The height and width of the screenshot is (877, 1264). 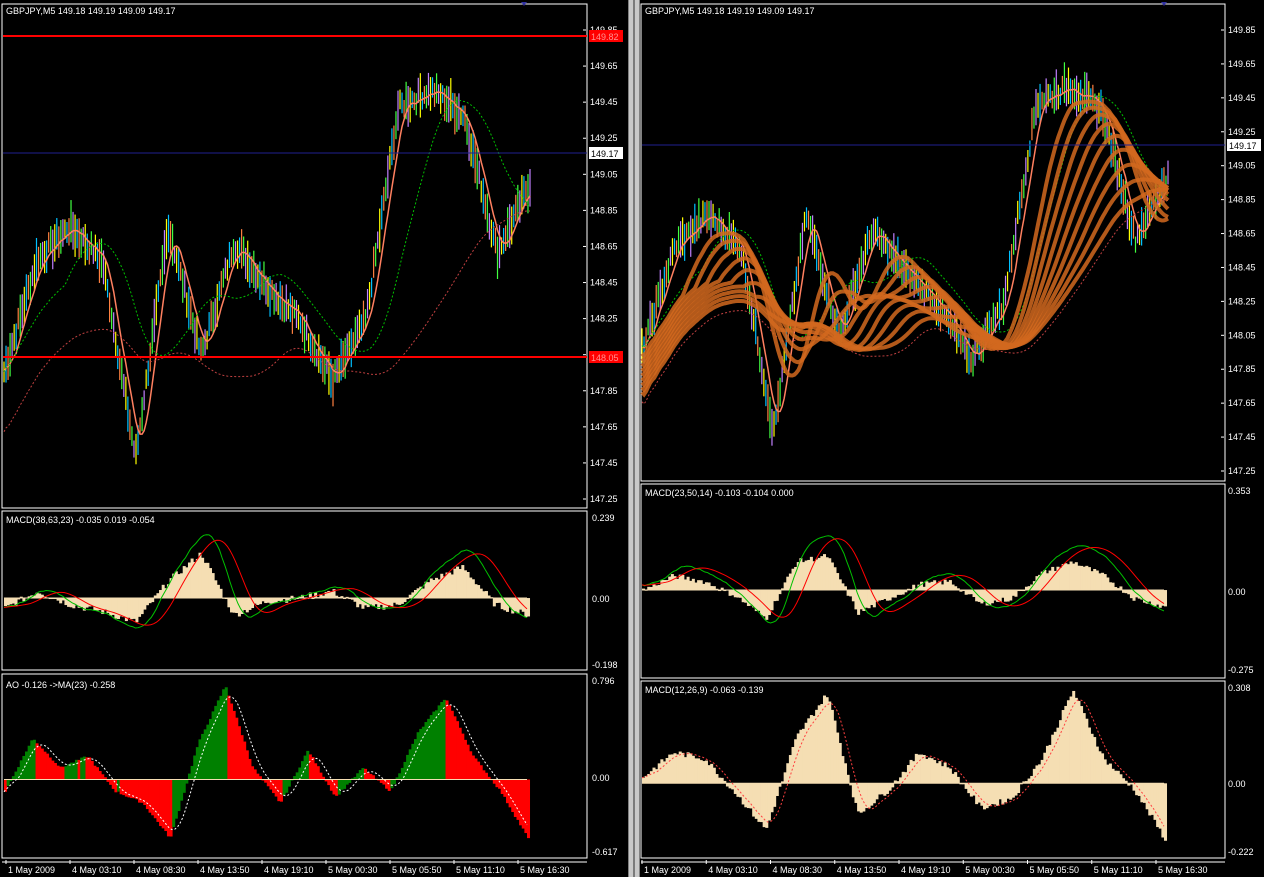 What do you see at coordinates (604, 246) in the screenshot?
I see `price-tick-label: 148.65` at bounding box center [604, 246].